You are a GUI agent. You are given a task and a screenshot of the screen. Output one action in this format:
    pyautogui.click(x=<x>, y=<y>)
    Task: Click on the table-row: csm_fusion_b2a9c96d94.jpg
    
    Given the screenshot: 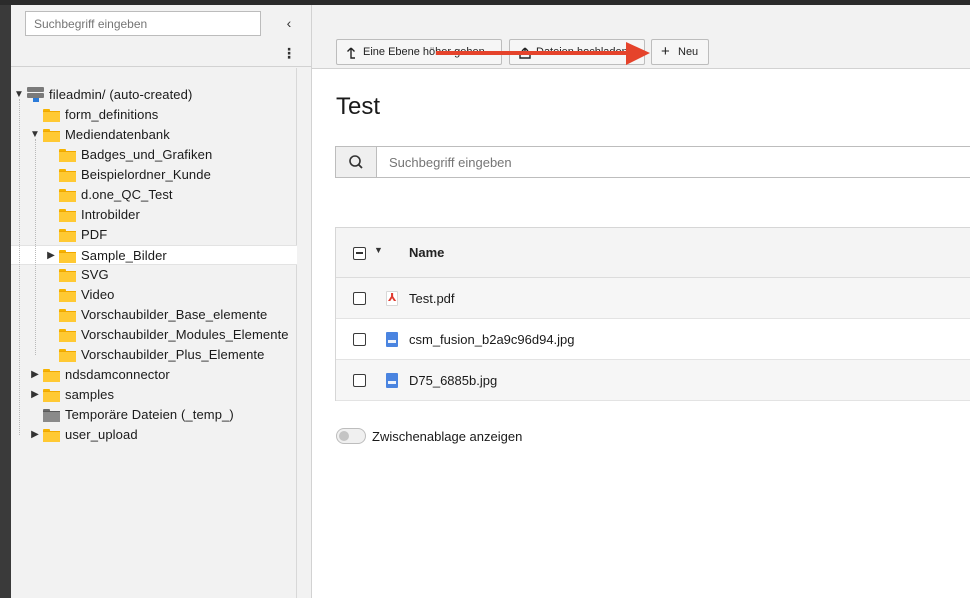 What is the action you would take?
    pyautogui.click(x=653, y=339)
    